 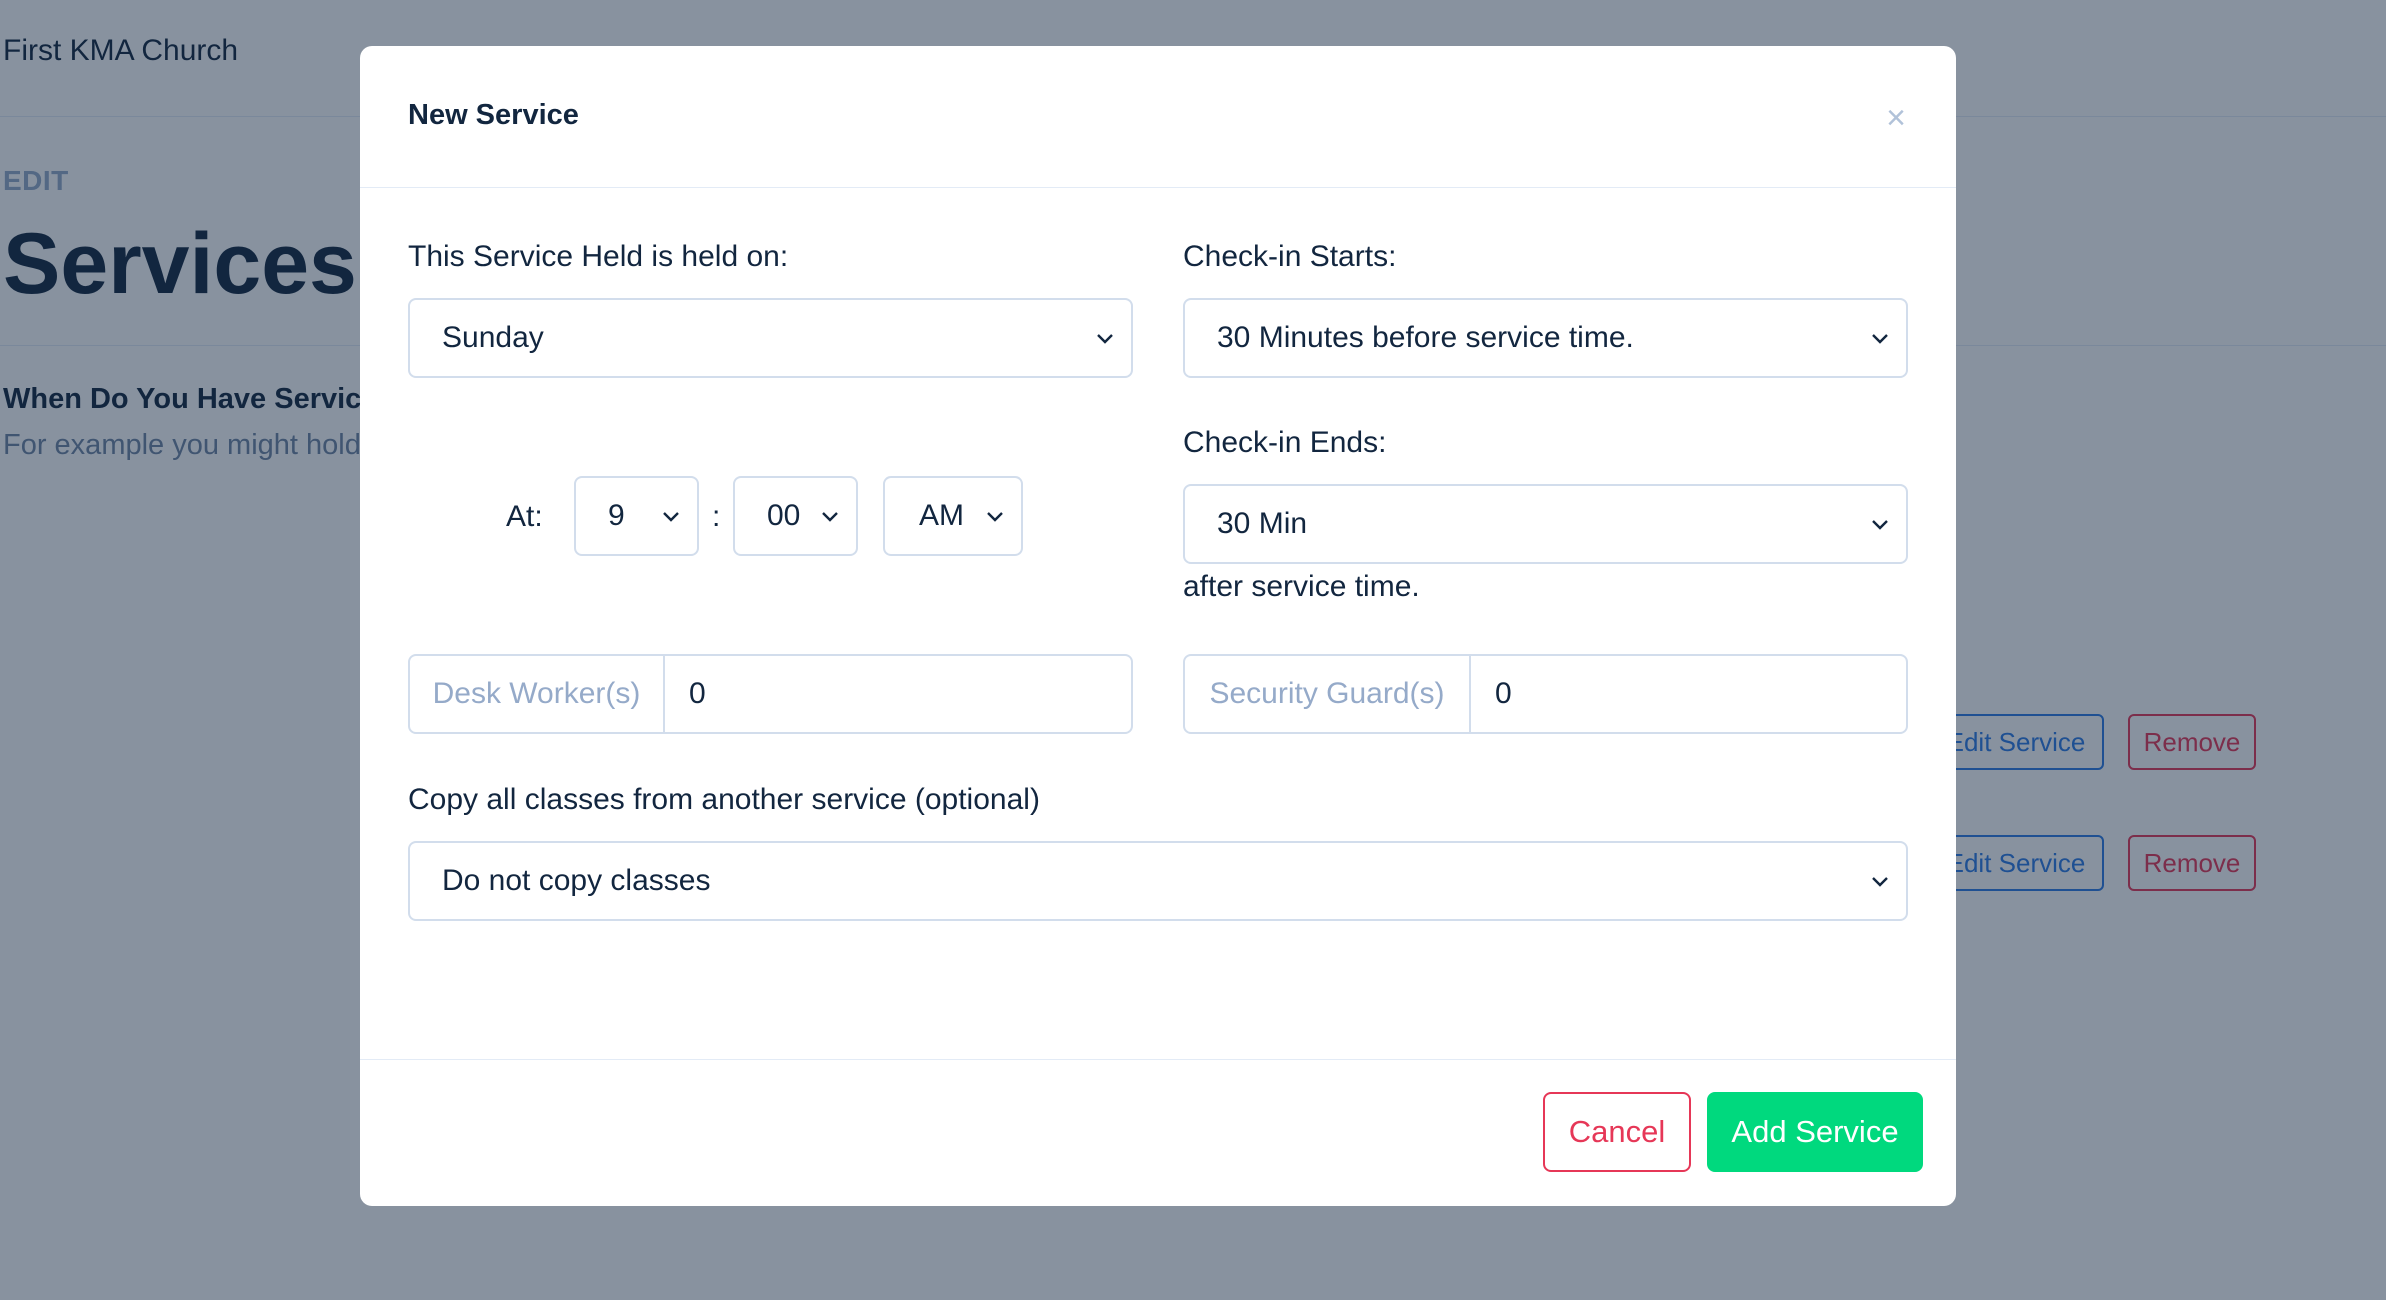 I want to click on cancel-button: Cancel, so click(x=1617, y=1132).